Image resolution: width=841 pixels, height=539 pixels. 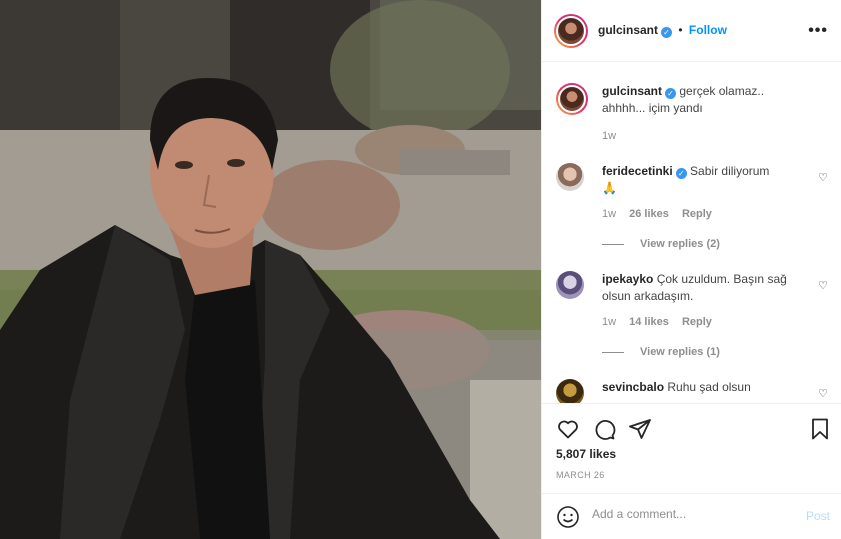 I want to click on comment-username: sevincbalo, so click(x=633, y=387).